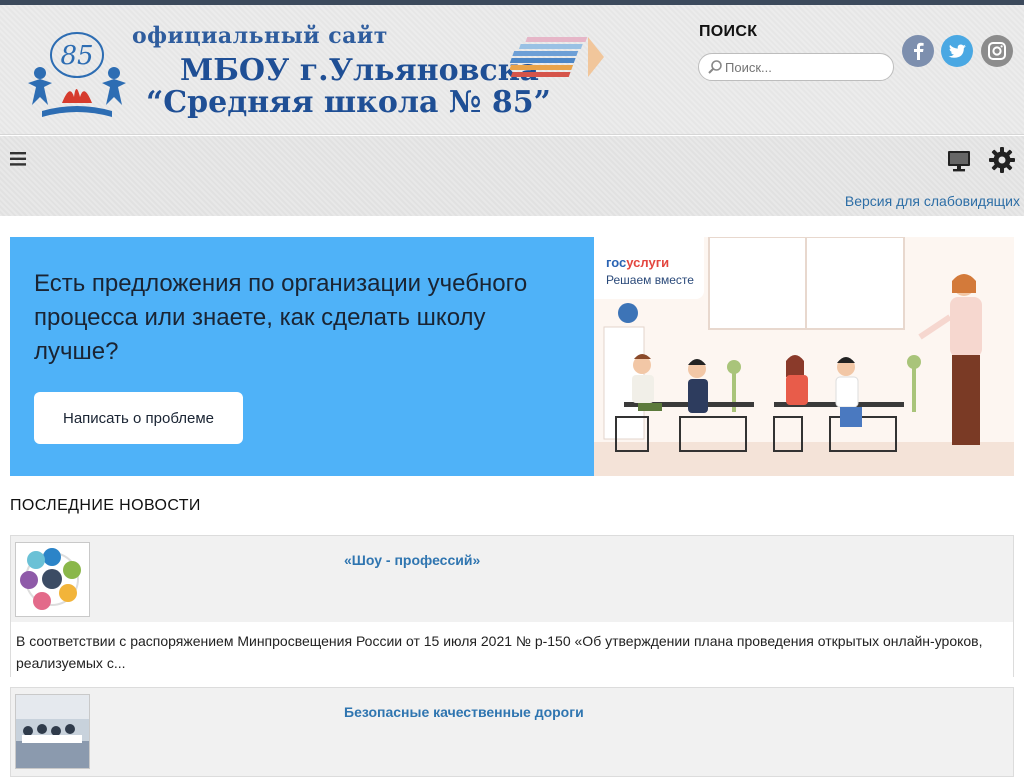 The height and width of the screenshot is (777, 1024). What do you see at coordinates (959, 161) in the screenshot?
I see `monitor-icon` at bounding box center [959, 161].